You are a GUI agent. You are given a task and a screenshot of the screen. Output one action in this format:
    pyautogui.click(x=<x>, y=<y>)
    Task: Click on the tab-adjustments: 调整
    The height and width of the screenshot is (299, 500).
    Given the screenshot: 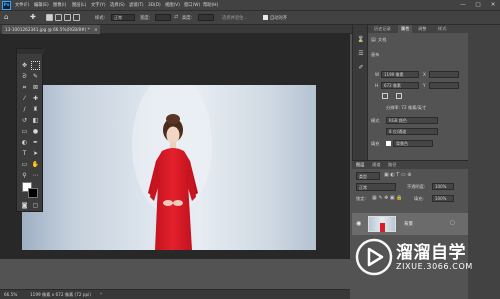 What is the action you would take?
    pyautogui.click(x=422, y=29)
    